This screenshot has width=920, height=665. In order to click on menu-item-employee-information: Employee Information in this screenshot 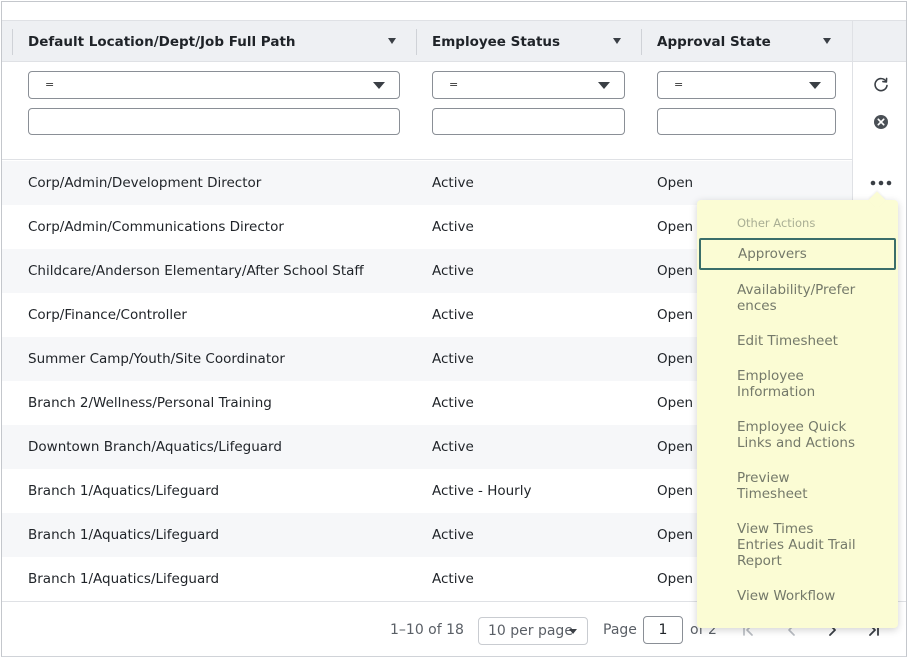, I will do `click(797, 384)`.